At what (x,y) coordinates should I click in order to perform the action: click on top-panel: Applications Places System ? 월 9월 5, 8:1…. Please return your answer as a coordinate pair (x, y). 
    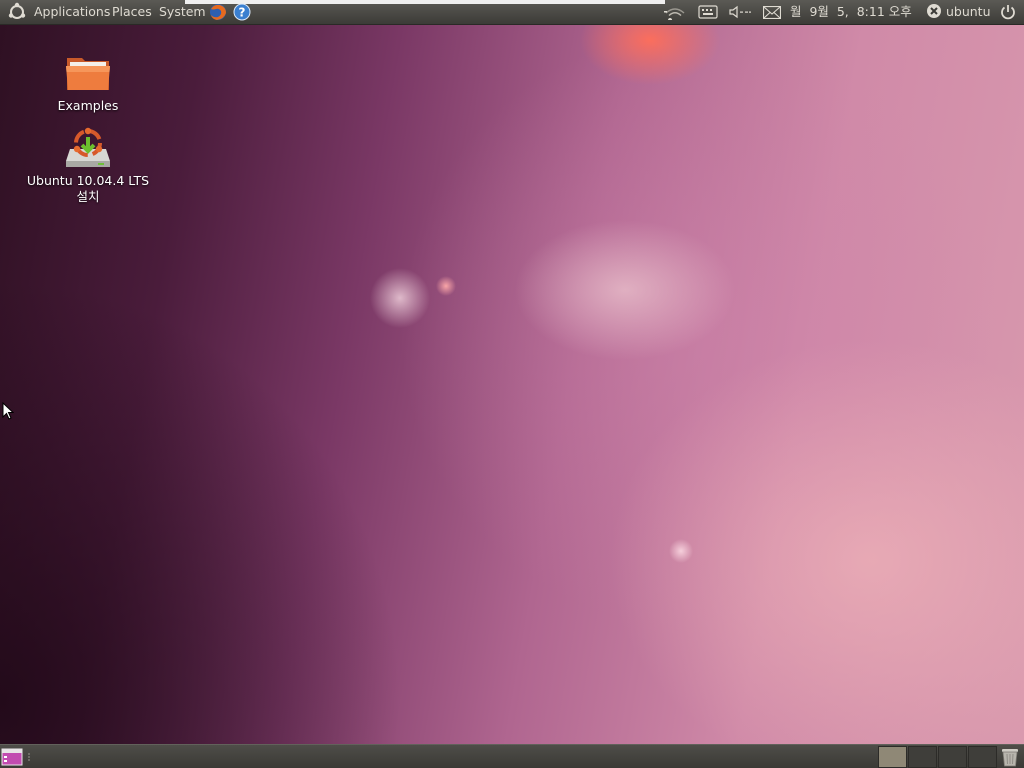
    Looking at the image, I should click on (512, 12).